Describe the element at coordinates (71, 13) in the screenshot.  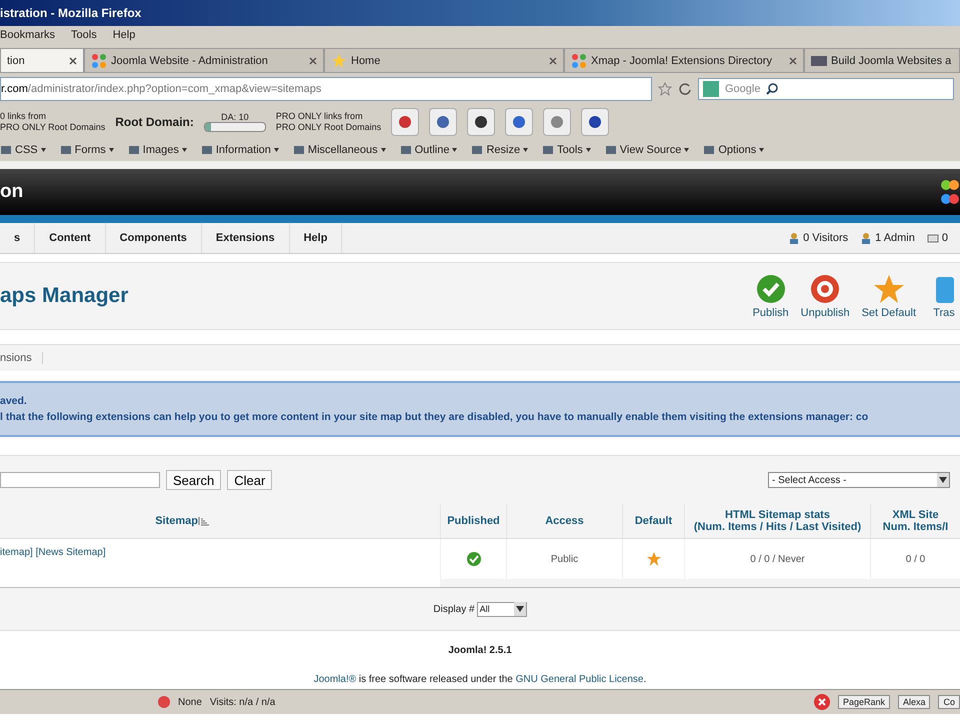
I see `window-title: istration - Mozilla Firefox` at that location.